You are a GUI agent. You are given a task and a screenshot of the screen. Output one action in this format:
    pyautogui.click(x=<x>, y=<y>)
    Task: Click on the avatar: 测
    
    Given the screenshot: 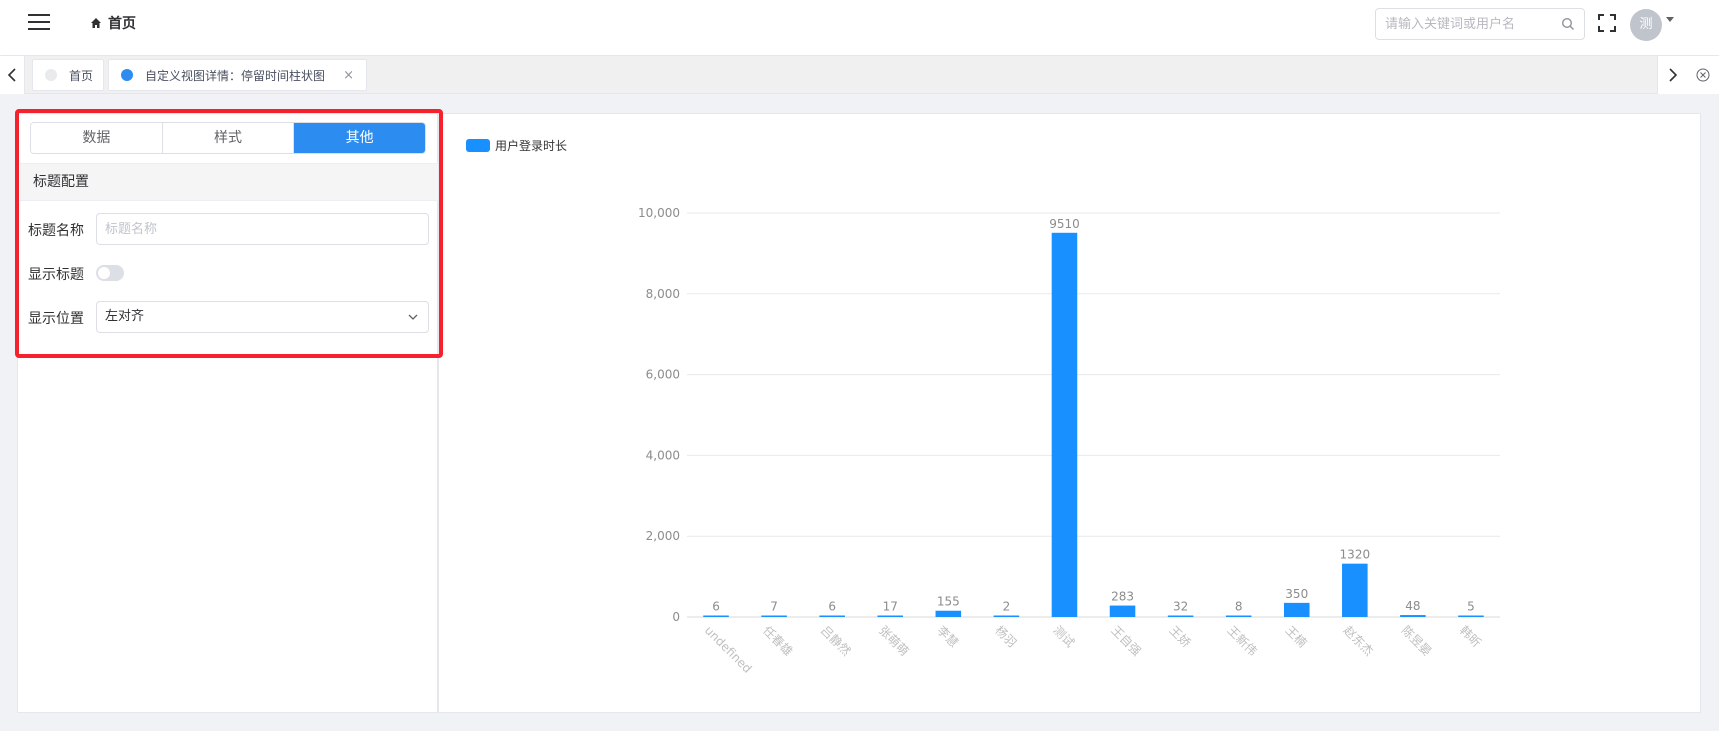 What is the action you would take?
    pyautogui.click(x=1646, y=25)
    